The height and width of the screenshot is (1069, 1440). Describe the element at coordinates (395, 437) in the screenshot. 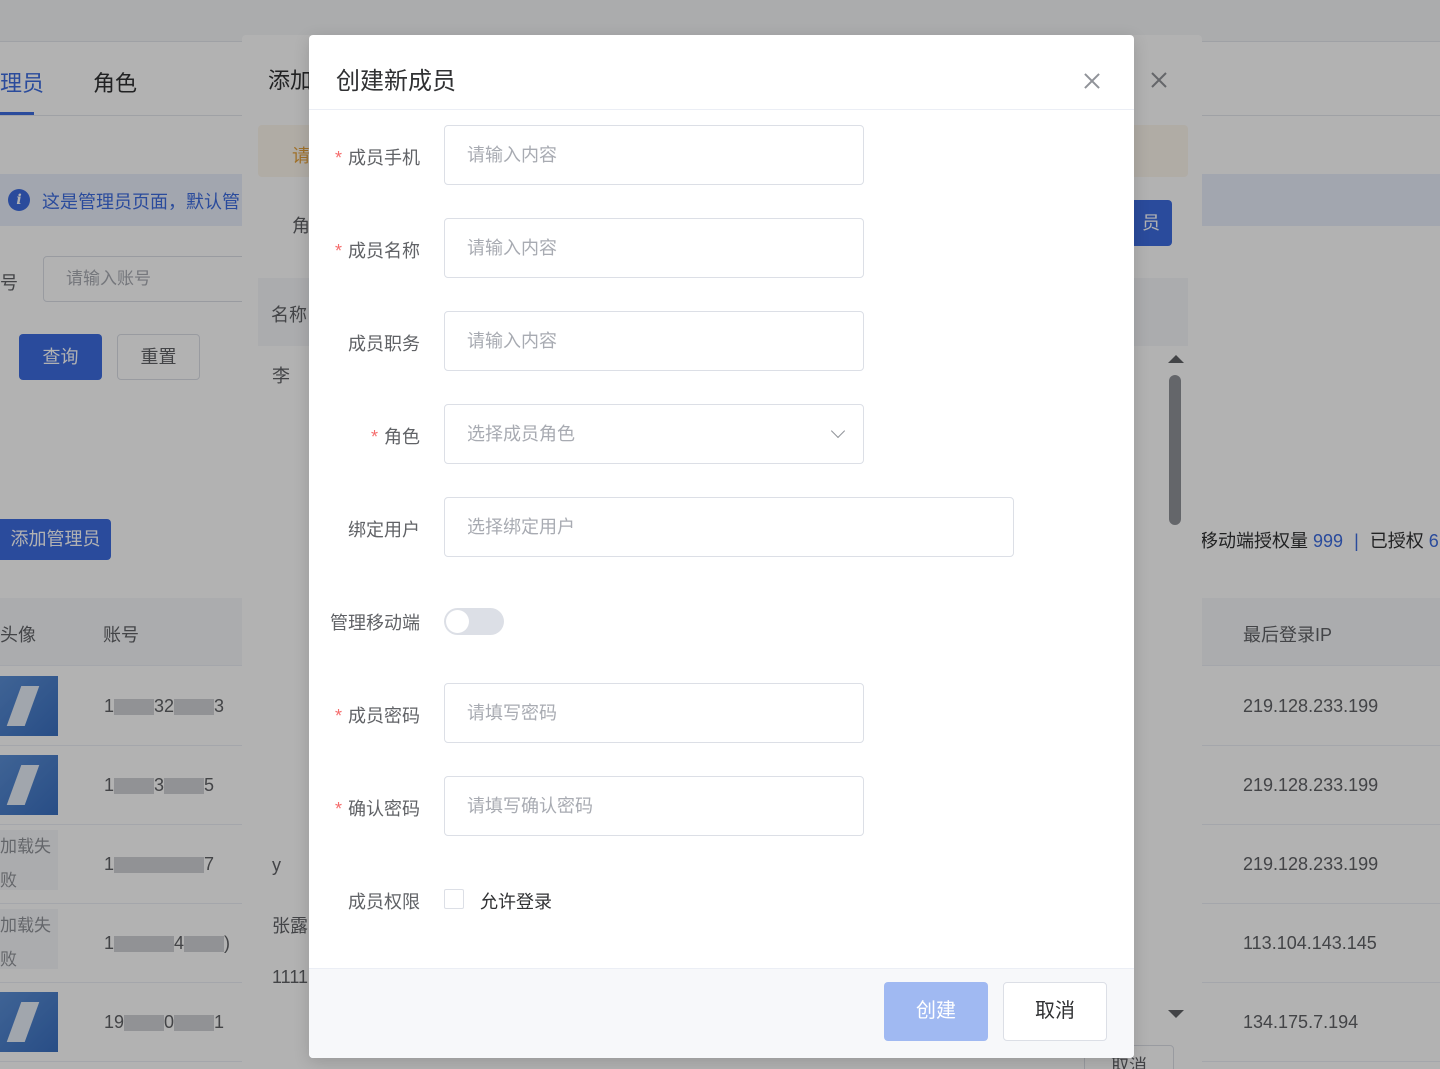

I see `role-label: * 角色` at that location.